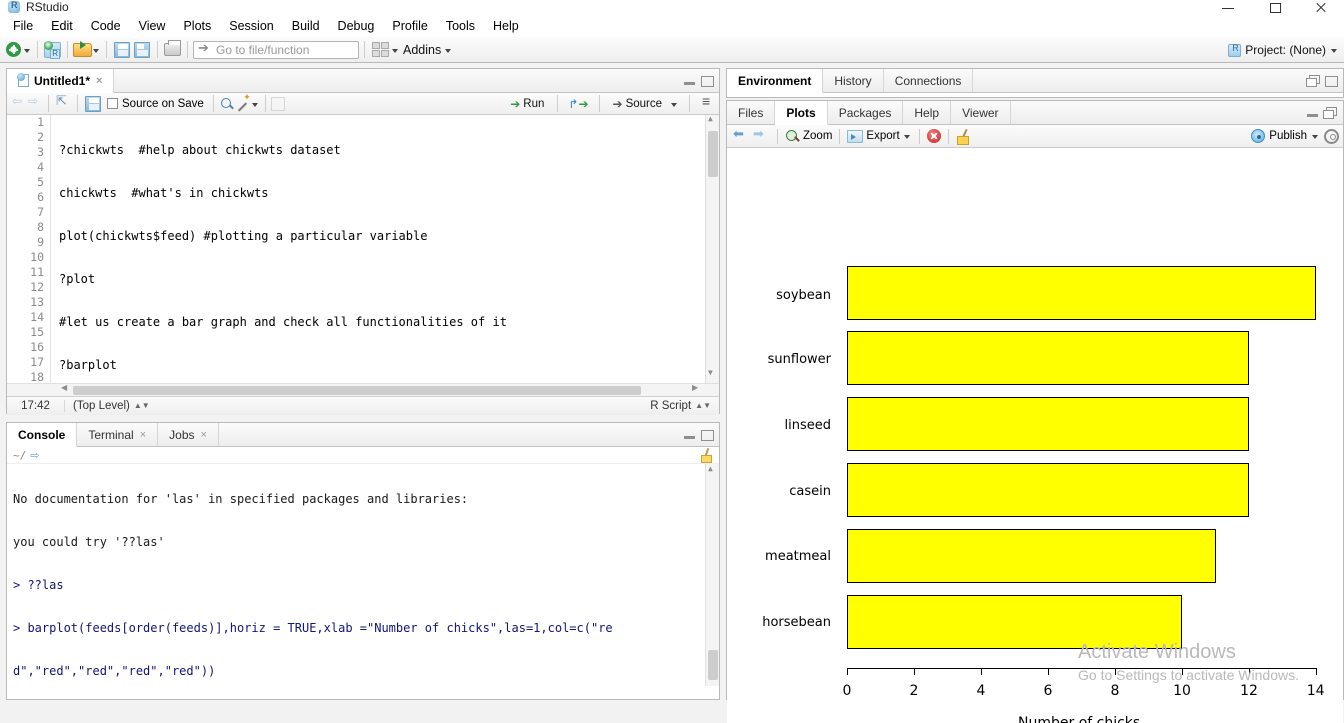 Image resolution: width=1344 pixels, height=723 pixels. Describe the element at coordinates (981, 691) in the screenshot. I see `x-tick-label: 4` at that location.